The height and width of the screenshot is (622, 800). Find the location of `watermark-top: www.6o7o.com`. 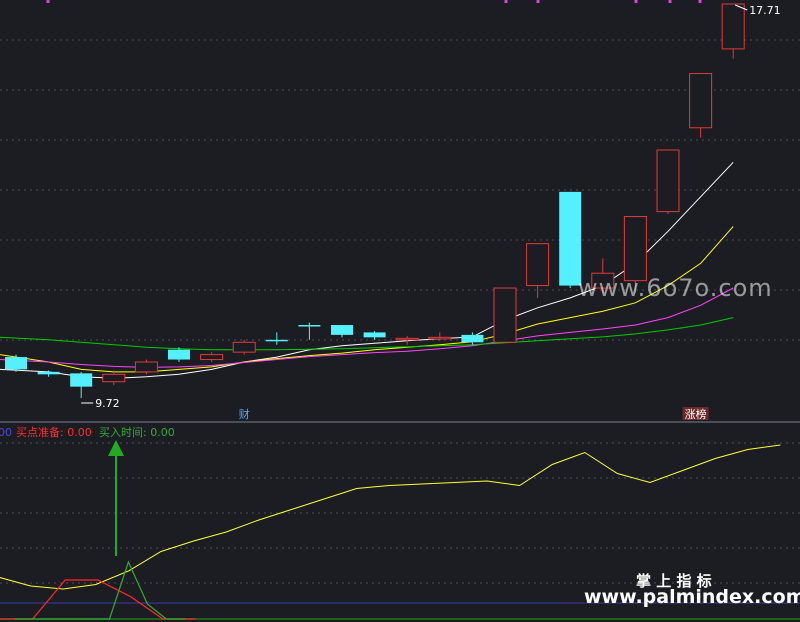

watermark-top: www.6o7o.com is located at coordinates (675, 288).